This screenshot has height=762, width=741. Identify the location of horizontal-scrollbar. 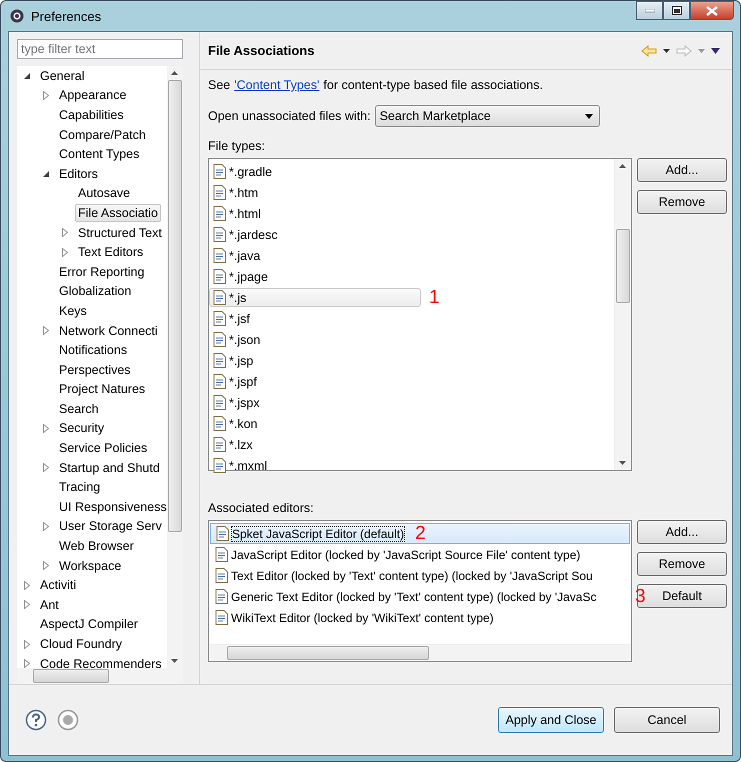
(420, 652).